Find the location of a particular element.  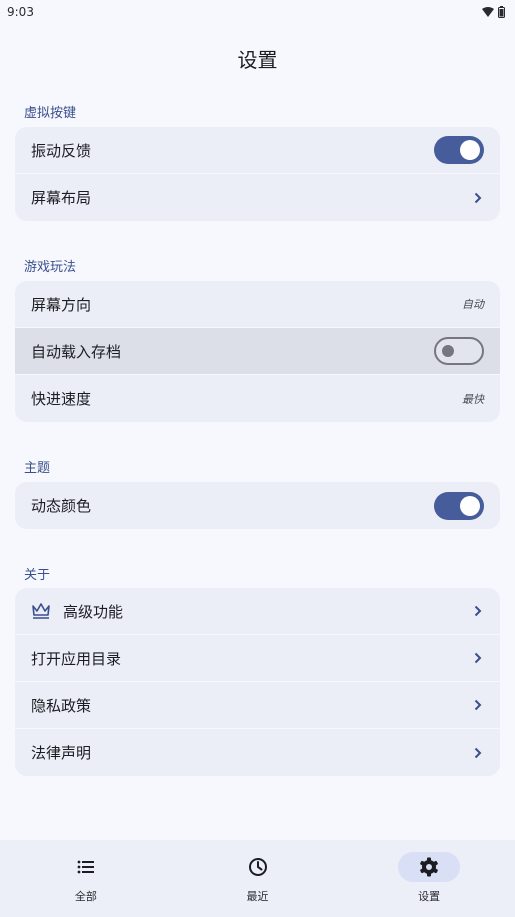

wifi-icon is located at coordinates (488, 12).